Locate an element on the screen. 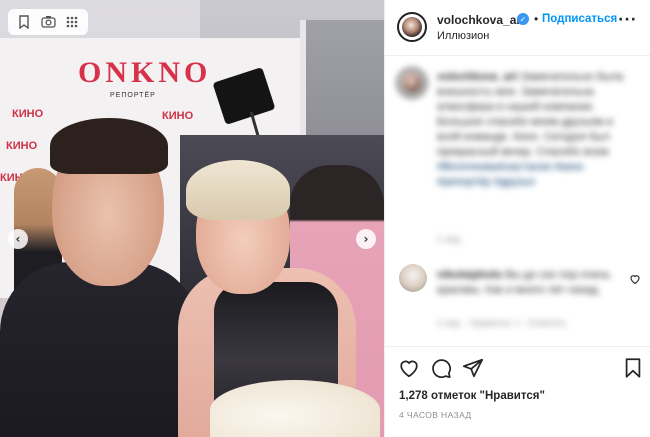 Image resolution: width=650 pixels, height=437 pixels. press-wall-brand-sub: РЕПОРТЁР is located at coordinates (133, 95).